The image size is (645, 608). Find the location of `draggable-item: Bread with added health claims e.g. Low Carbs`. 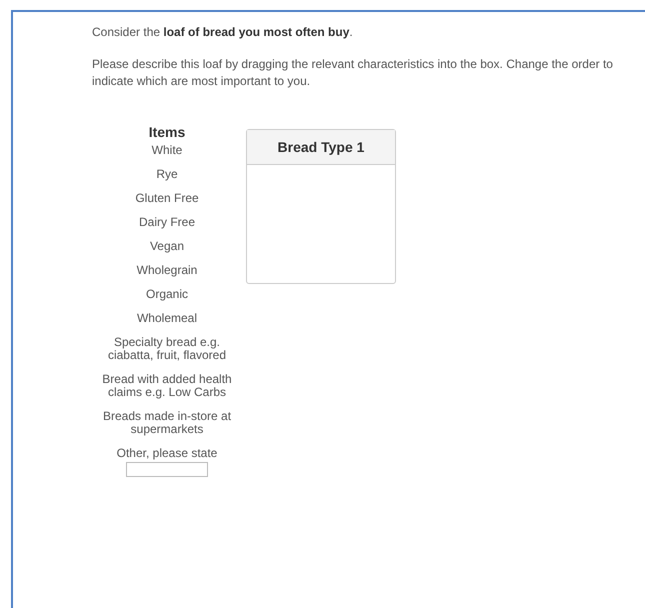

draggable-item: Bread with added health claims e.g. Low Carbs is located at coordinates (167, 386).